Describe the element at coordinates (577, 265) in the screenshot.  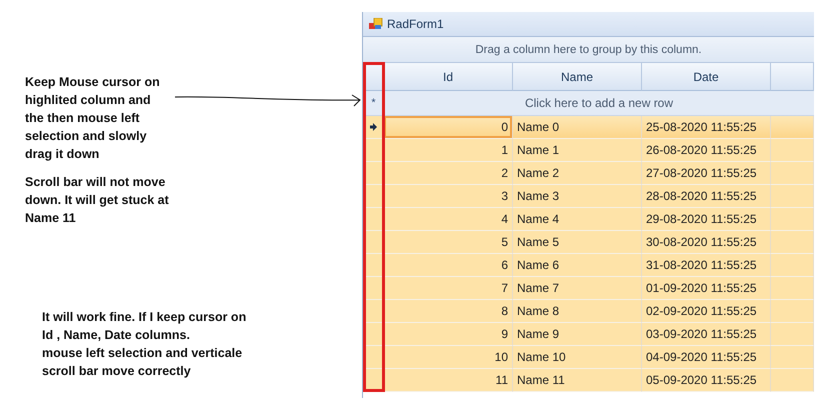
I see `table-cell: Name 6` at that location.